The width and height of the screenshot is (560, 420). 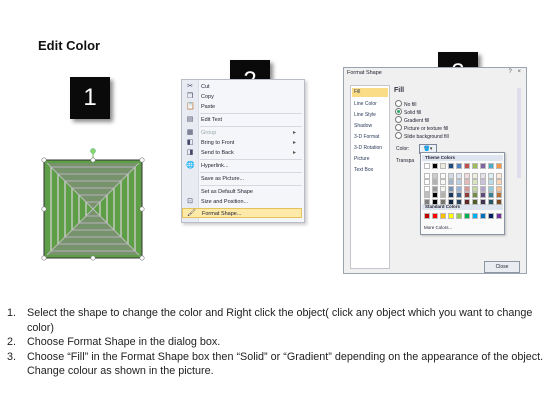 I want to click on close-button: Close, so click(x=502, y=267).